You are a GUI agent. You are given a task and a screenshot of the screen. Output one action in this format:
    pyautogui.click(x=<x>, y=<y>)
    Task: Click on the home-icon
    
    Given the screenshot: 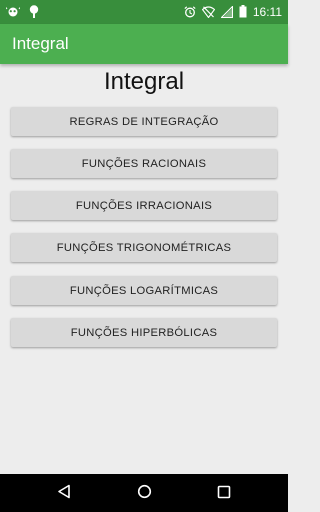 What is the action you would take?
    pyautogui.click(x=144, y=493)
    